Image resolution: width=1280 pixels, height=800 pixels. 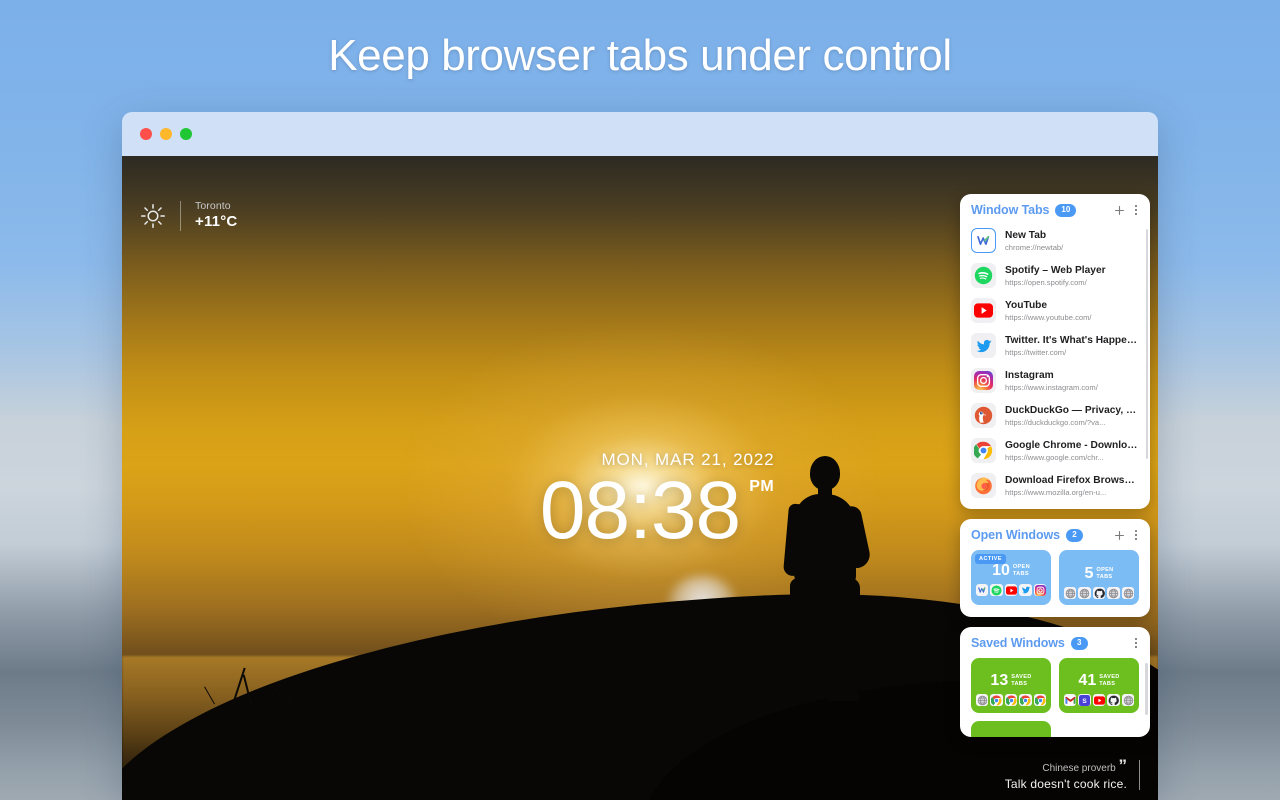 I want to click on panel-open-windows-count: 2, so click(x=1074, y=535).